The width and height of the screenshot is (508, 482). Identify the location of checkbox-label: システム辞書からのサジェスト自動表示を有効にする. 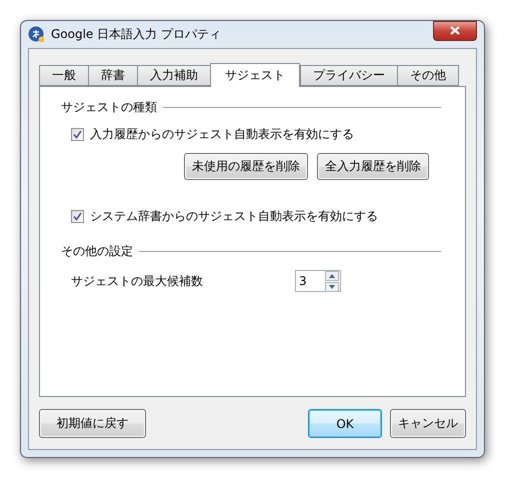
(234, 216).